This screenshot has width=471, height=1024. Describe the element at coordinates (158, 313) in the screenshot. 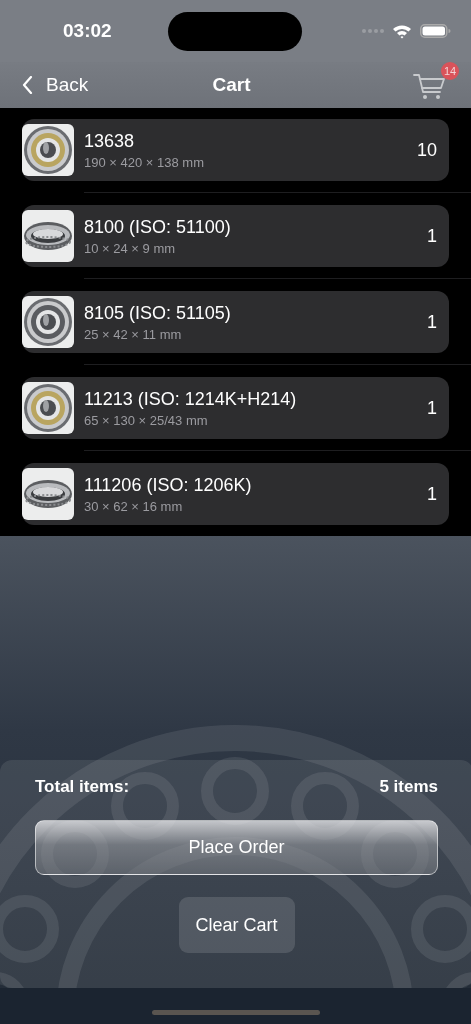

I see `product-name: 8105 (ISO: 51105)` at that location.